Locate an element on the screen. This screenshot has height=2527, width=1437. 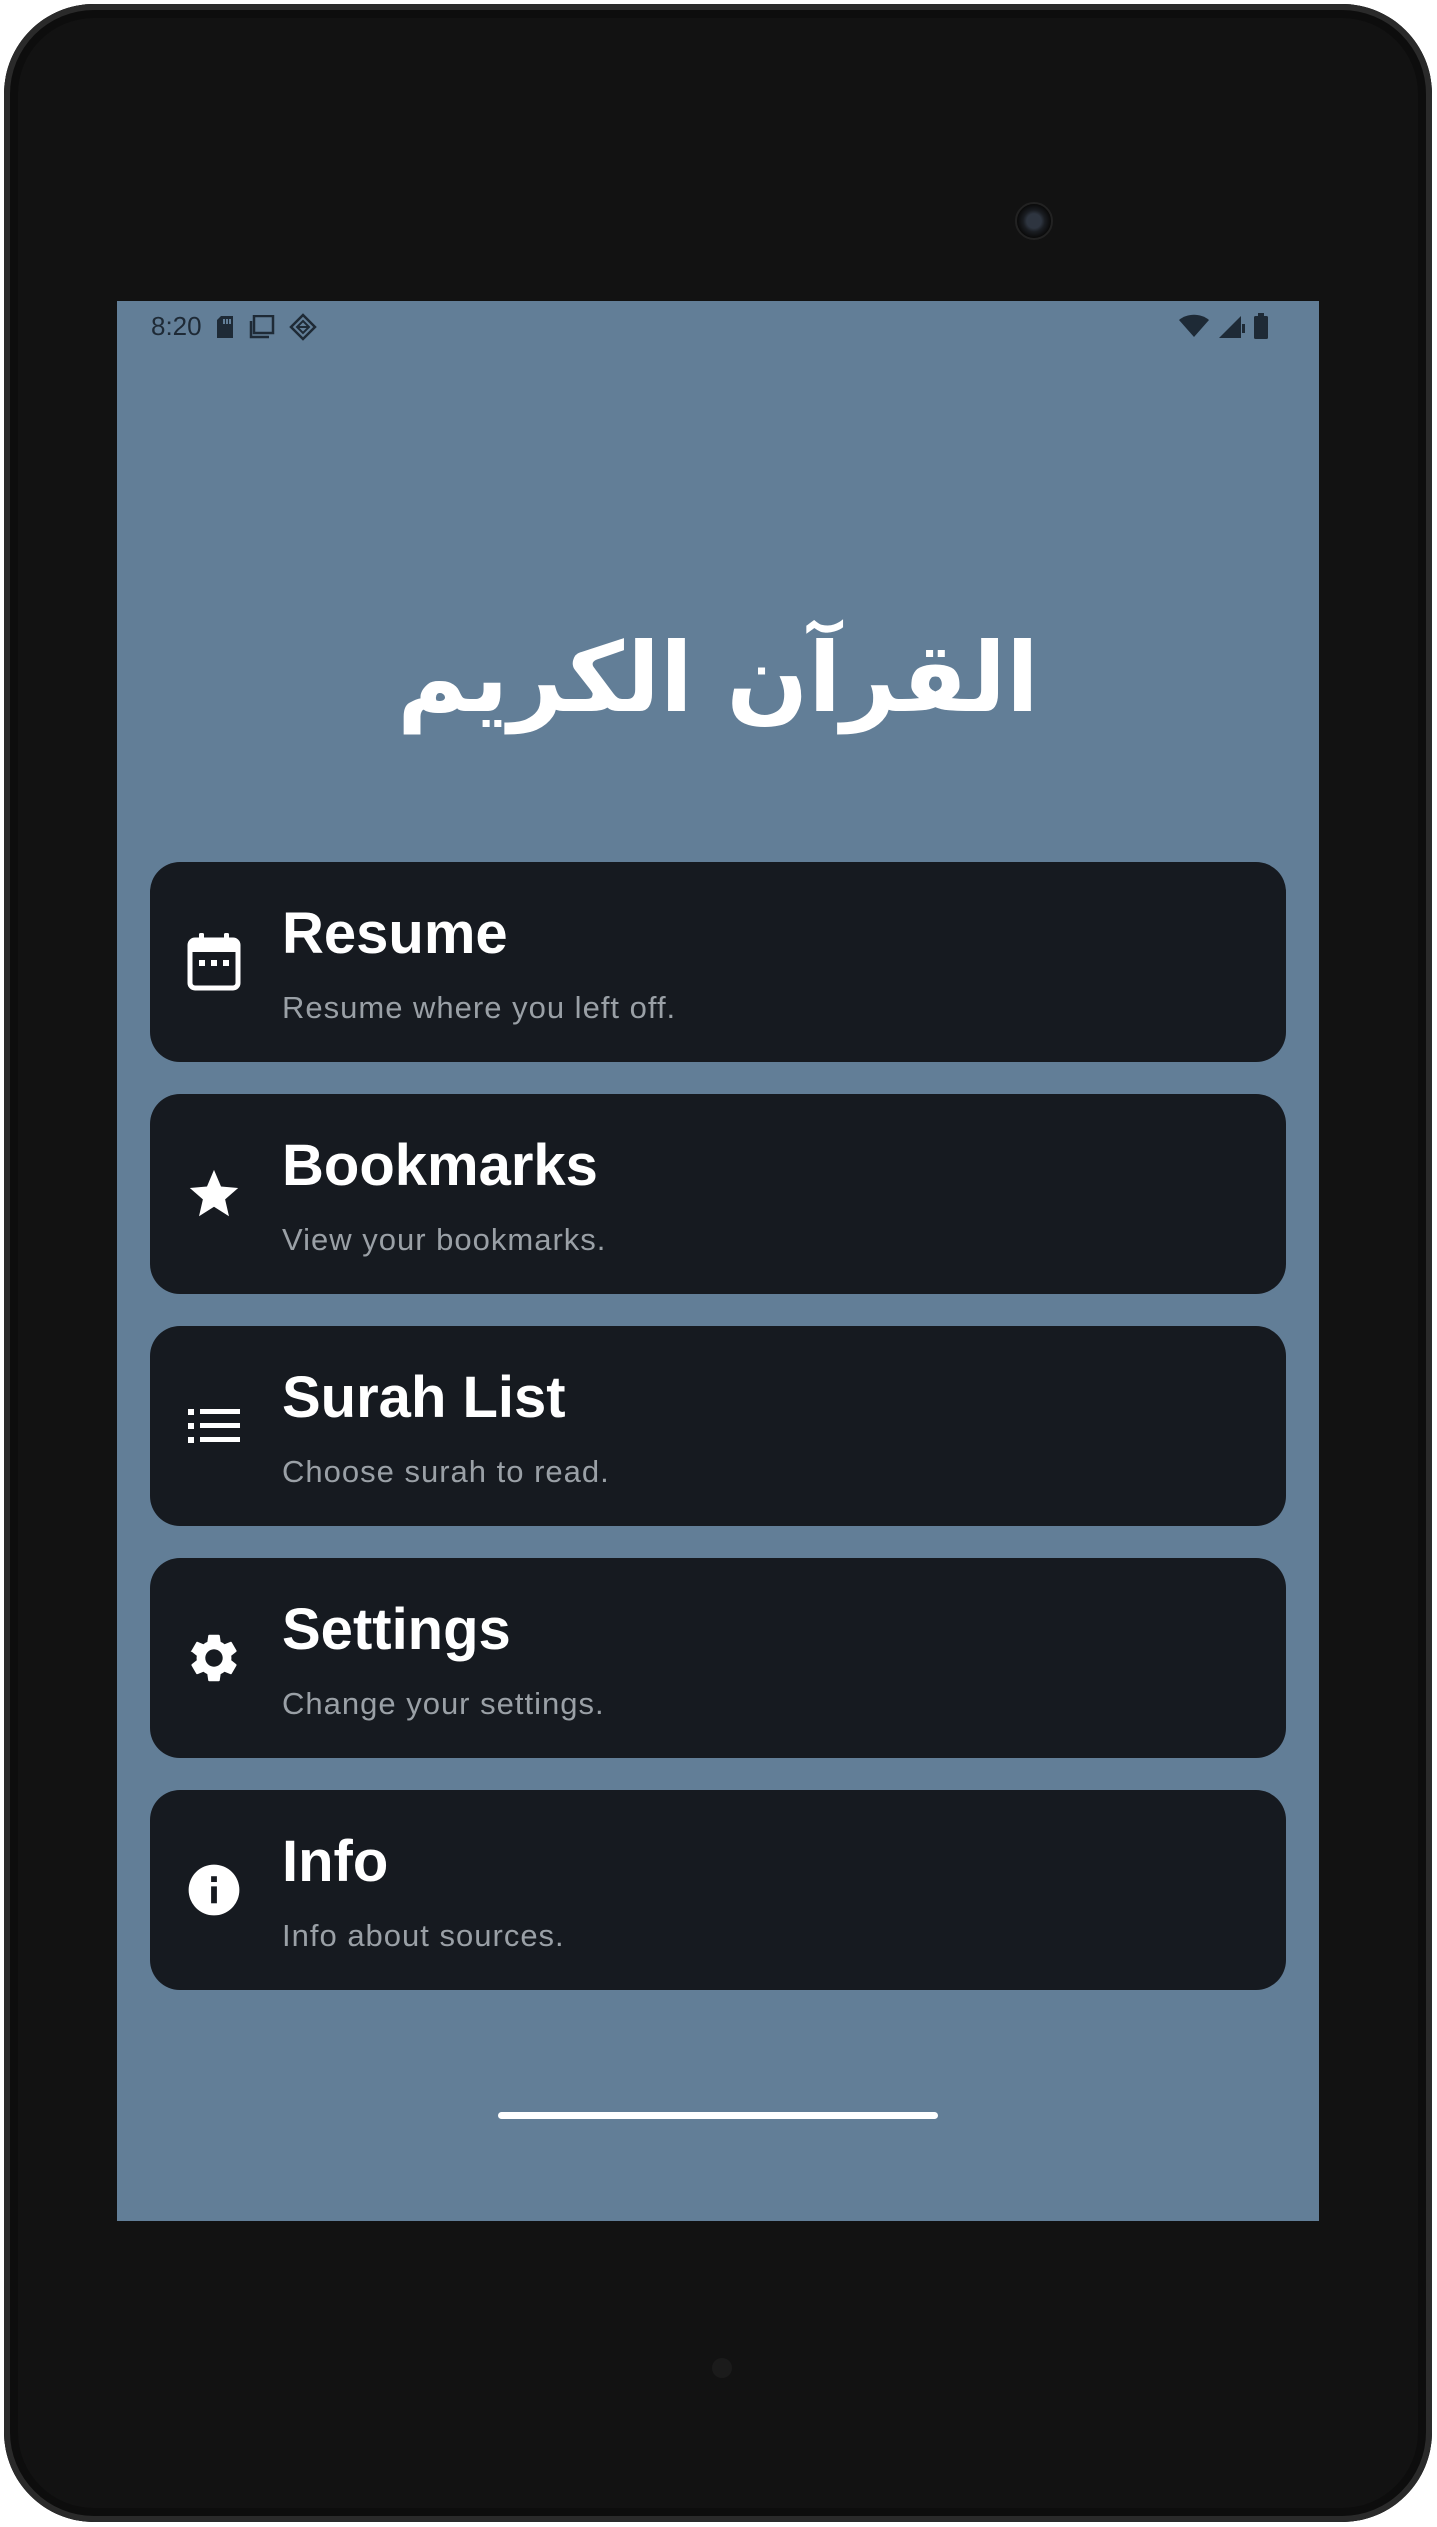
app-logo: القرآن الكريم is located at coordinates (718, 678).